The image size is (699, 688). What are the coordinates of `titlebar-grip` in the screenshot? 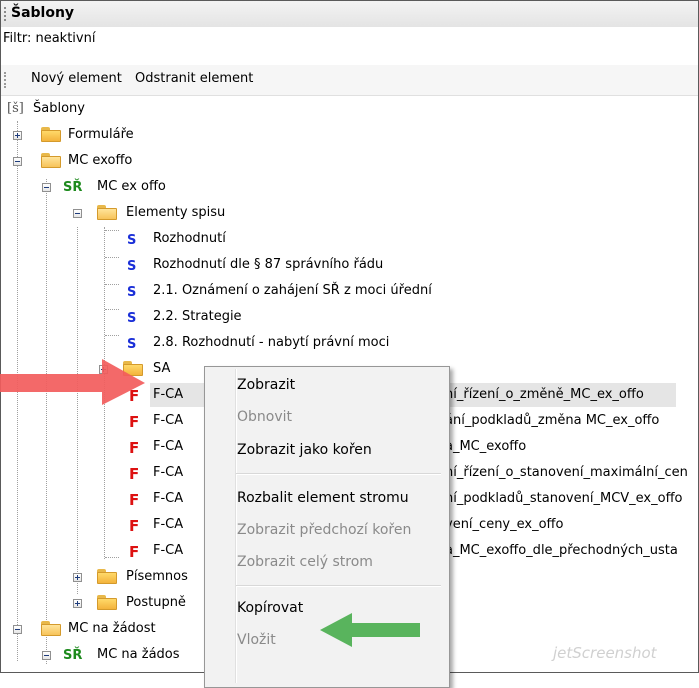 It's located at (6, 14).